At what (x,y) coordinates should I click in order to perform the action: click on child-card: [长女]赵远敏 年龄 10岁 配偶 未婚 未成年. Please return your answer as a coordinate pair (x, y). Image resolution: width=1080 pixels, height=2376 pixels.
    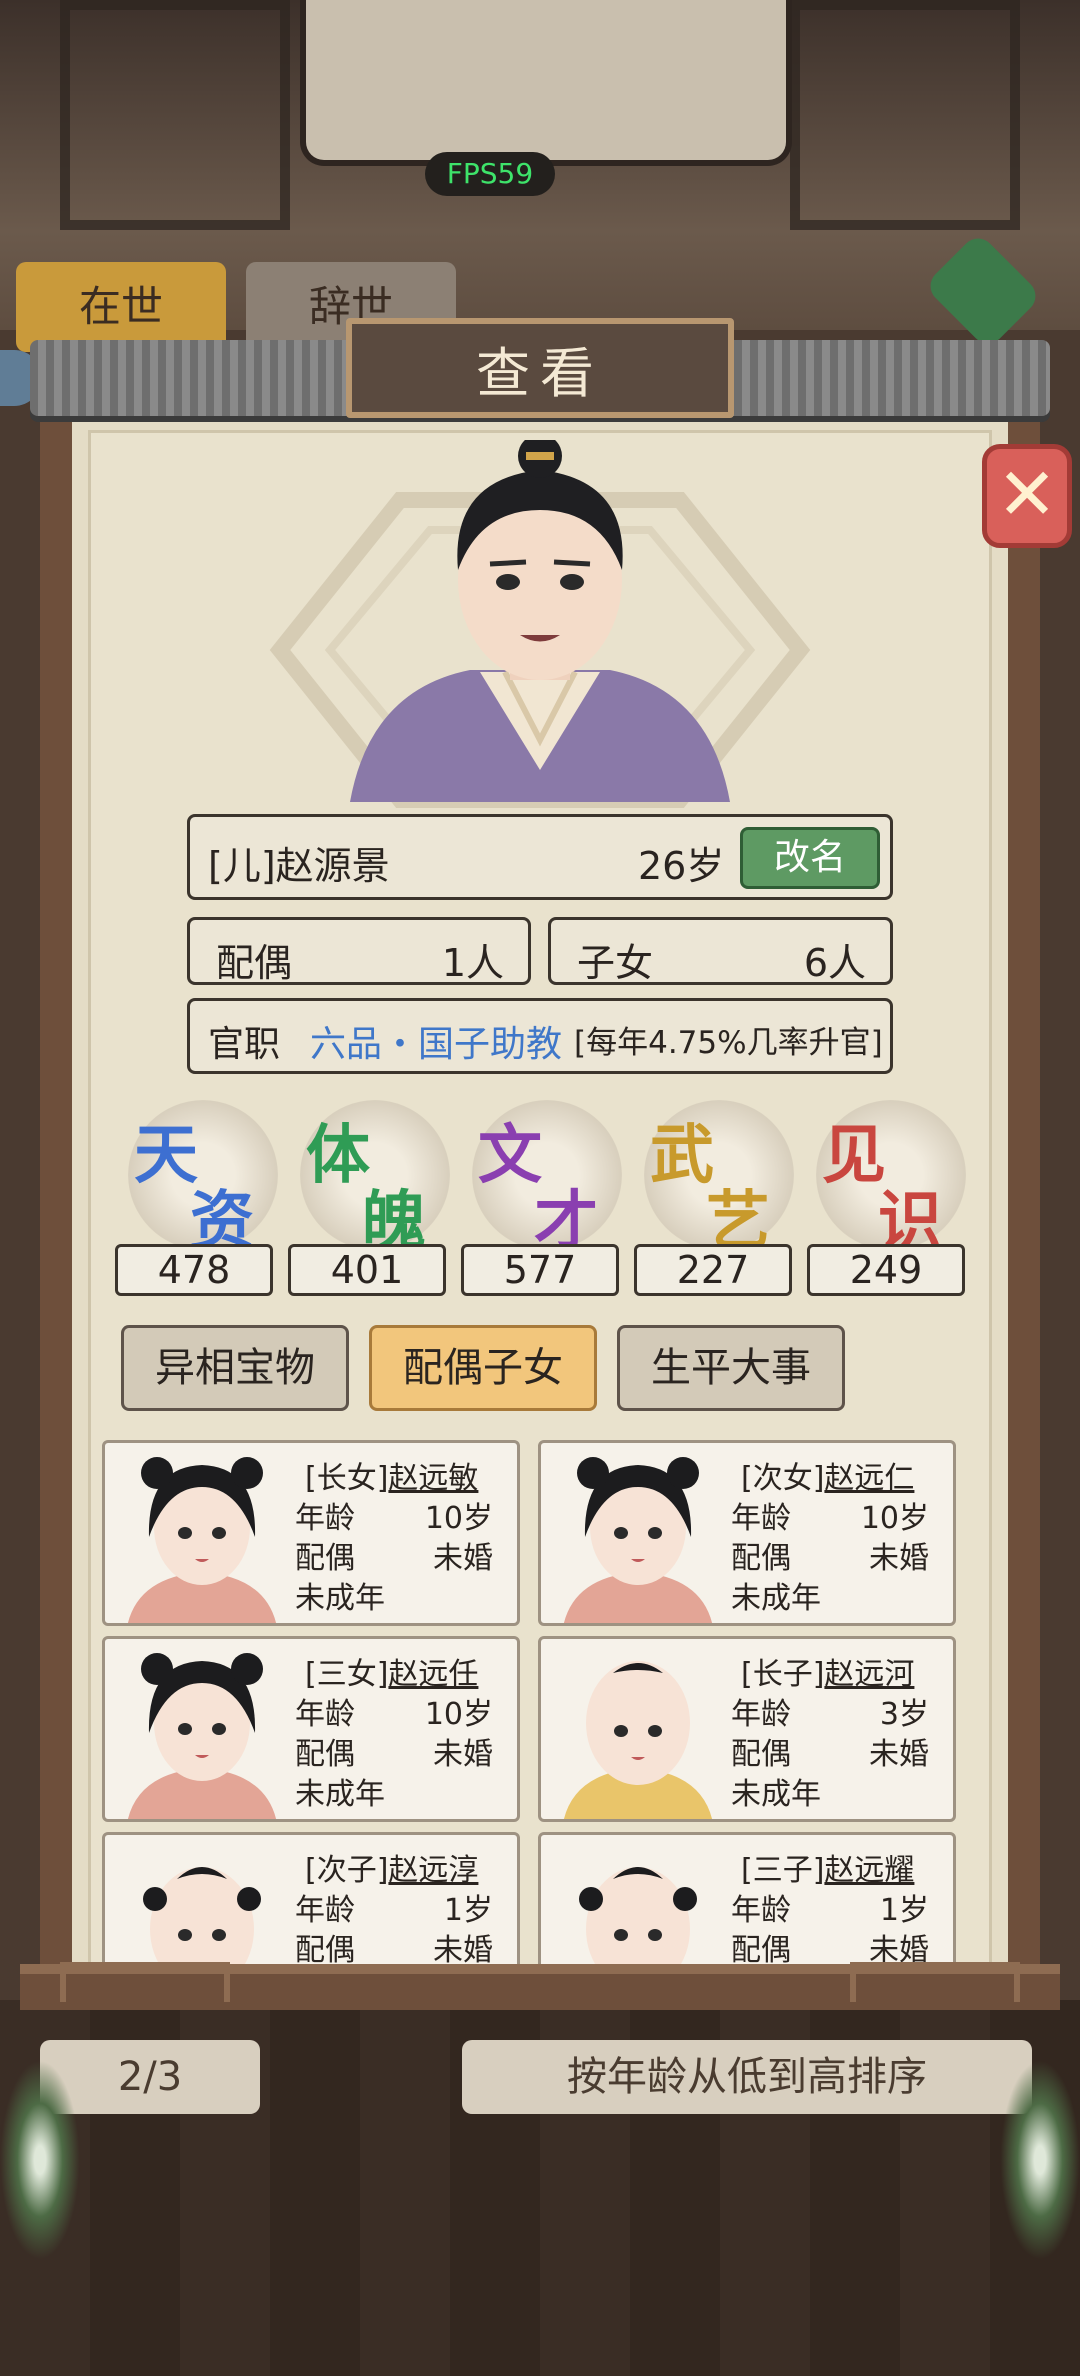
    Looking at the image, I should click on (311, 1533).